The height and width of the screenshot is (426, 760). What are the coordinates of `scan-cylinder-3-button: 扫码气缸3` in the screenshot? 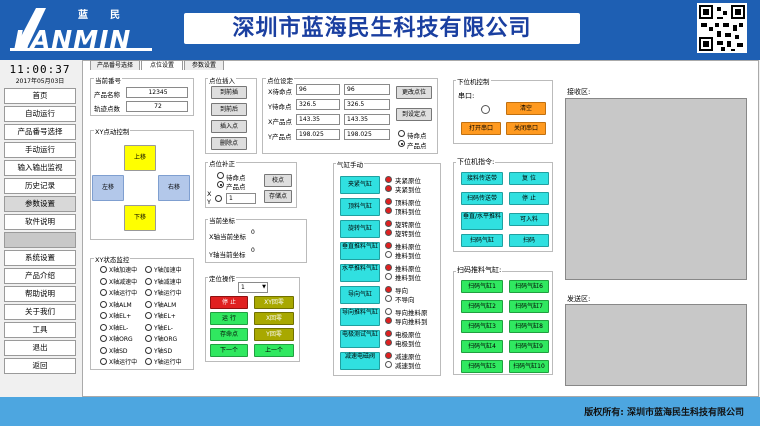 It's located at (482, 326).